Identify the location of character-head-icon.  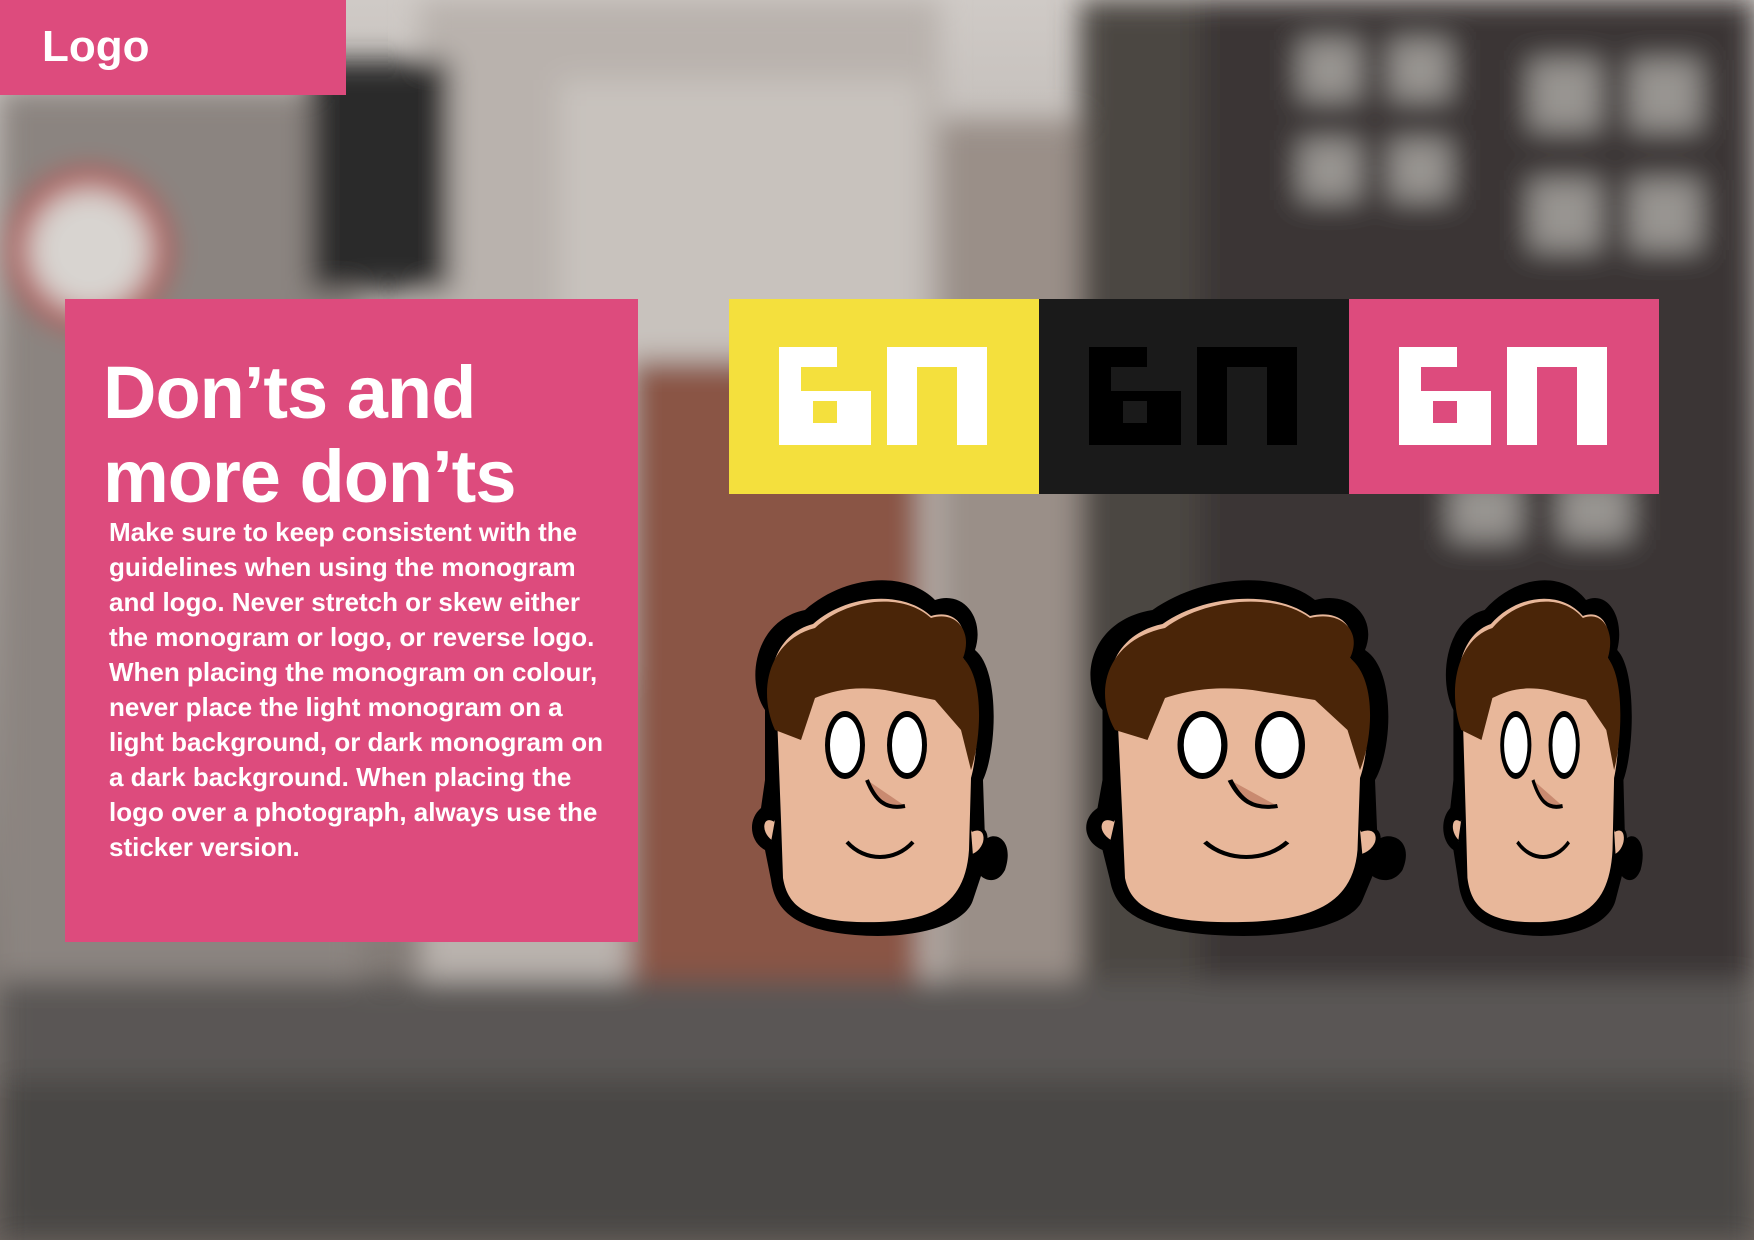
(879, 759).